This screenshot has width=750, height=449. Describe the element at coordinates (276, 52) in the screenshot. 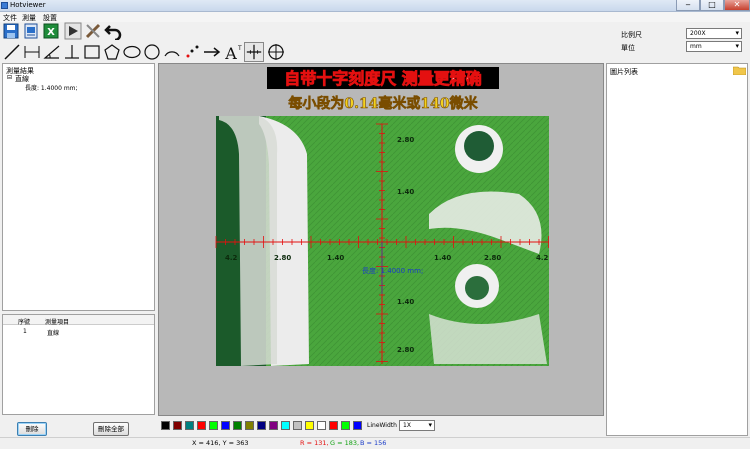

I see `circle-crosshair-tool-icon` at that location.